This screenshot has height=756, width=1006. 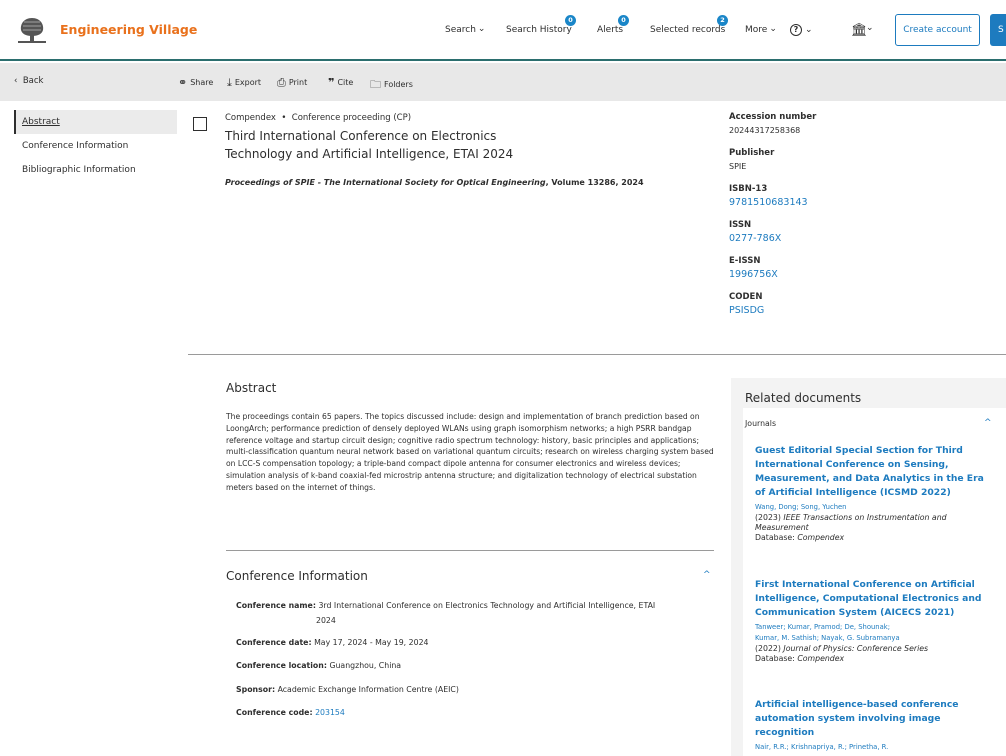 I want to click on folders-button: 🗀 Folders, so click(x=391, y=85).